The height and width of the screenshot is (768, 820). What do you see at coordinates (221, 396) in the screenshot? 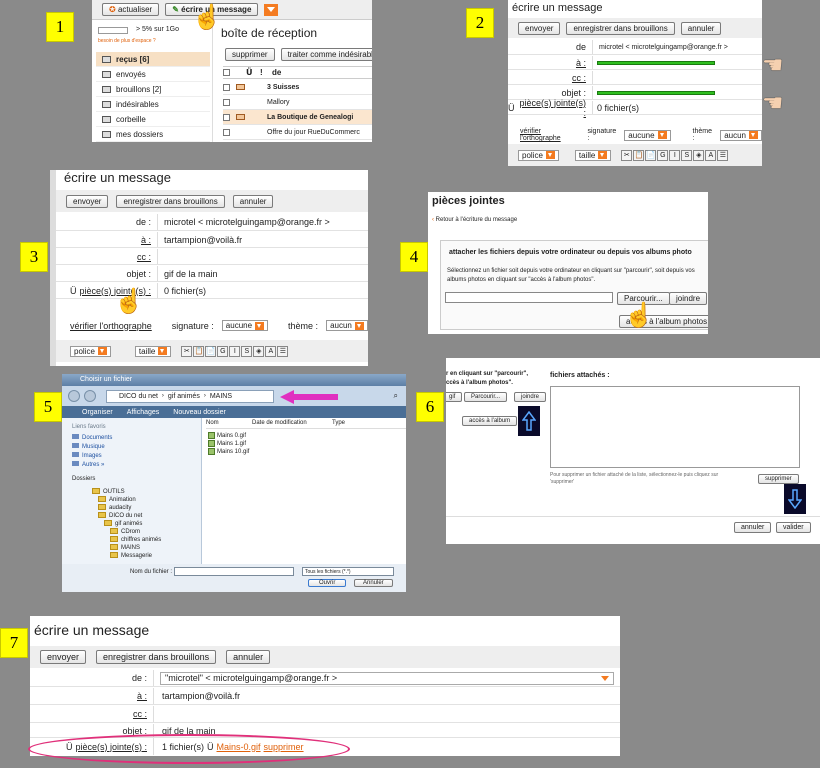
I see `path-segment: MAINS` at bounding box center [221, 396].